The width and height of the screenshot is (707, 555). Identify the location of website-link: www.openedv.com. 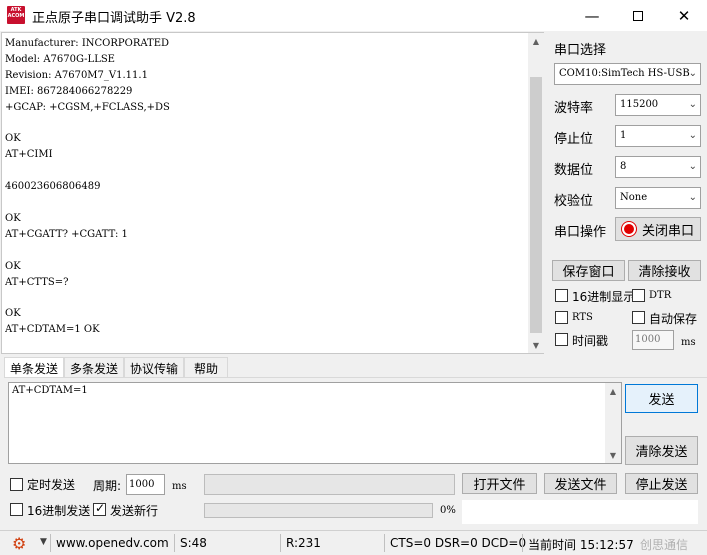
(112, 543).